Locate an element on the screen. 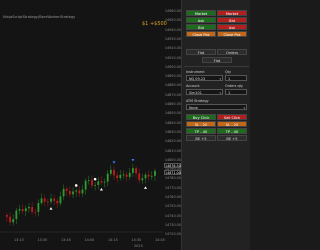 The height and width of the screenshot is (250, 320). buy-ask-button: Ask is located at coordinates (201, 20).